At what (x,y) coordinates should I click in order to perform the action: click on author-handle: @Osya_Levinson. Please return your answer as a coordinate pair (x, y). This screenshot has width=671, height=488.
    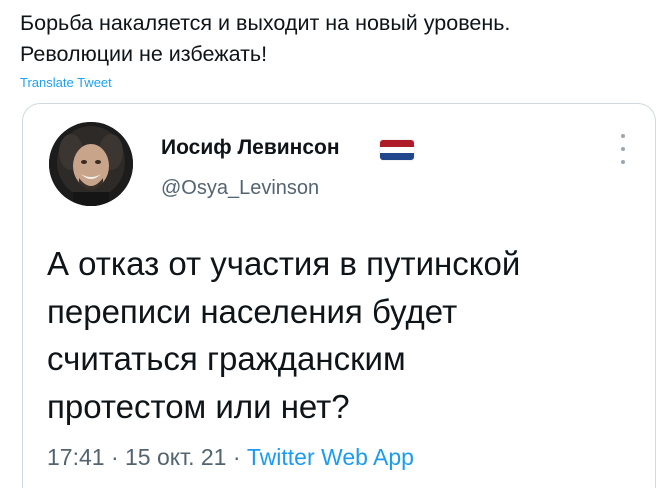
    Looking at the image, I should click on (240, 188).